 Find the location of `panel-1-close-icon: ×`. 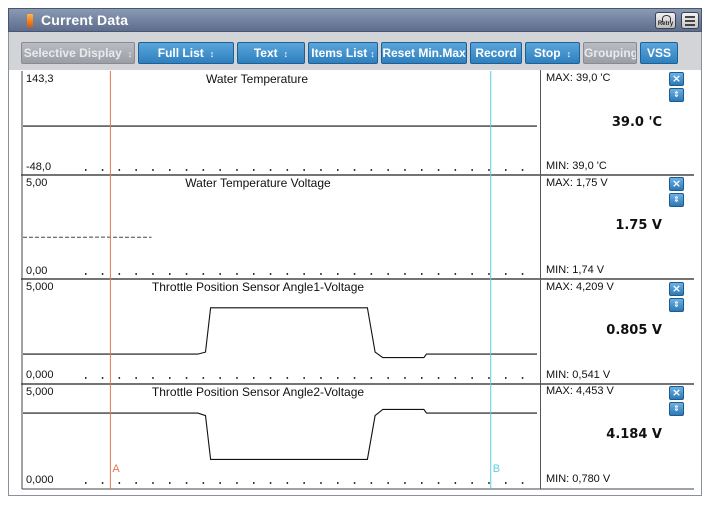

panel-1-close-icon: × is located at coordinates (676, 79).